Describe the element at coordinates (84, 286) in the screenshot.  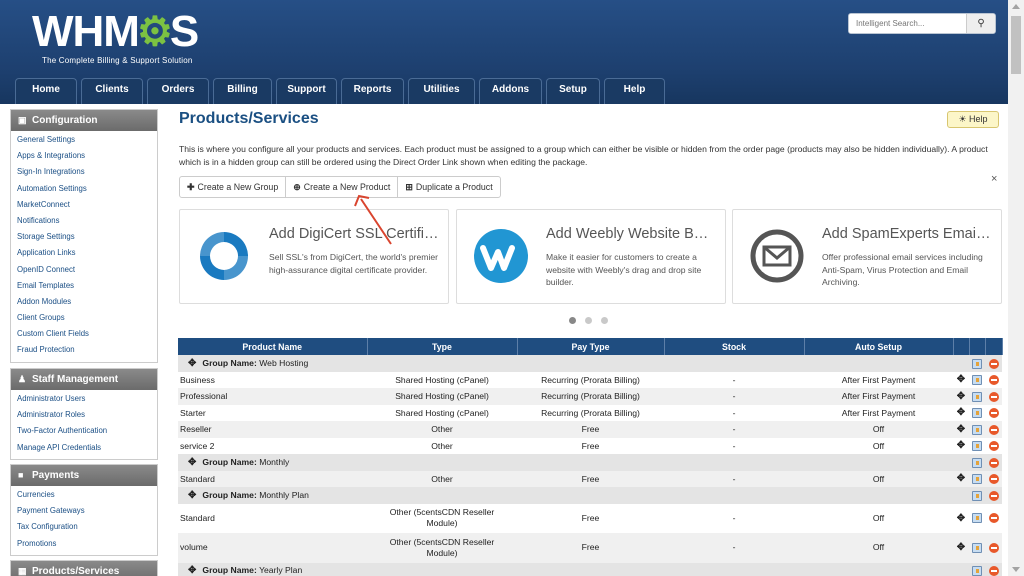
I see `sidebar-item-email-templates: Email Templates` at that location.